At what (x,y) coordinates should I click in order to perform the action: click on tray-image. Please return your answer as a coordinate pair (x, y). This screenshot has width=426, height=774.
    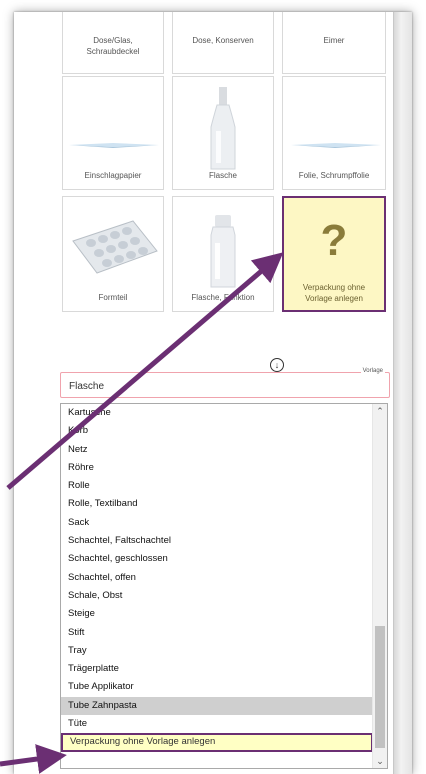
    Looking at the image, I should click on (115, 247).